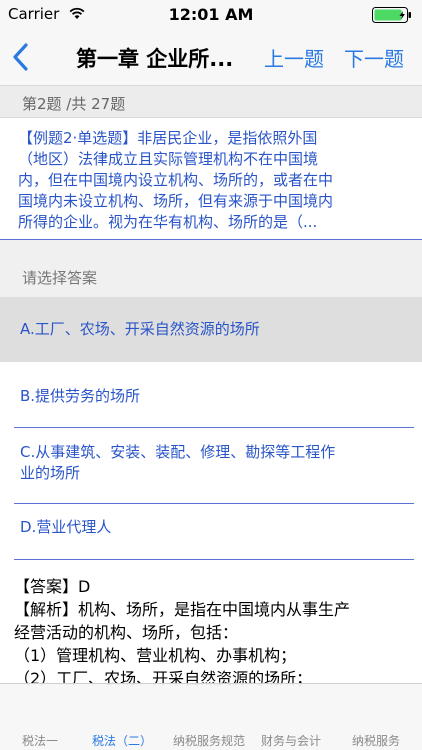  I want to click on nav-bar: 第一章 企业所... 上一题 下一题, so click(211, 58).